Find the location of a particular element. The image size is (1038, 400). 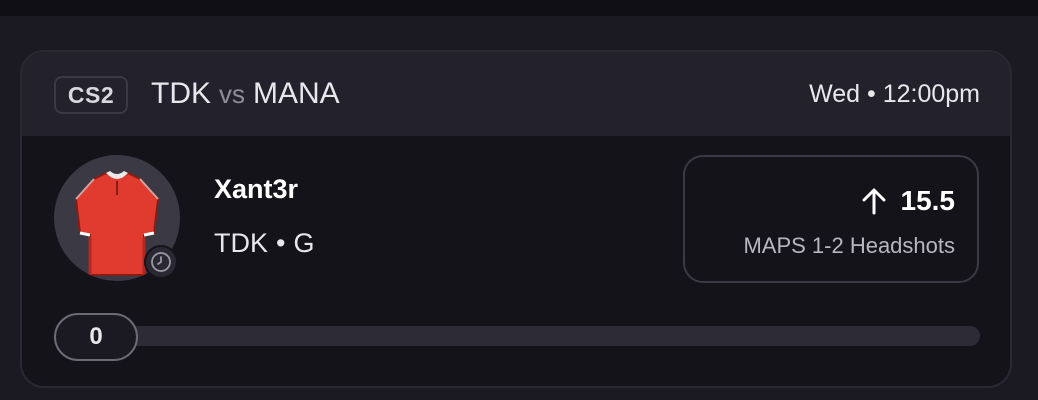

player-avatar is located at coordinates (117, 218).